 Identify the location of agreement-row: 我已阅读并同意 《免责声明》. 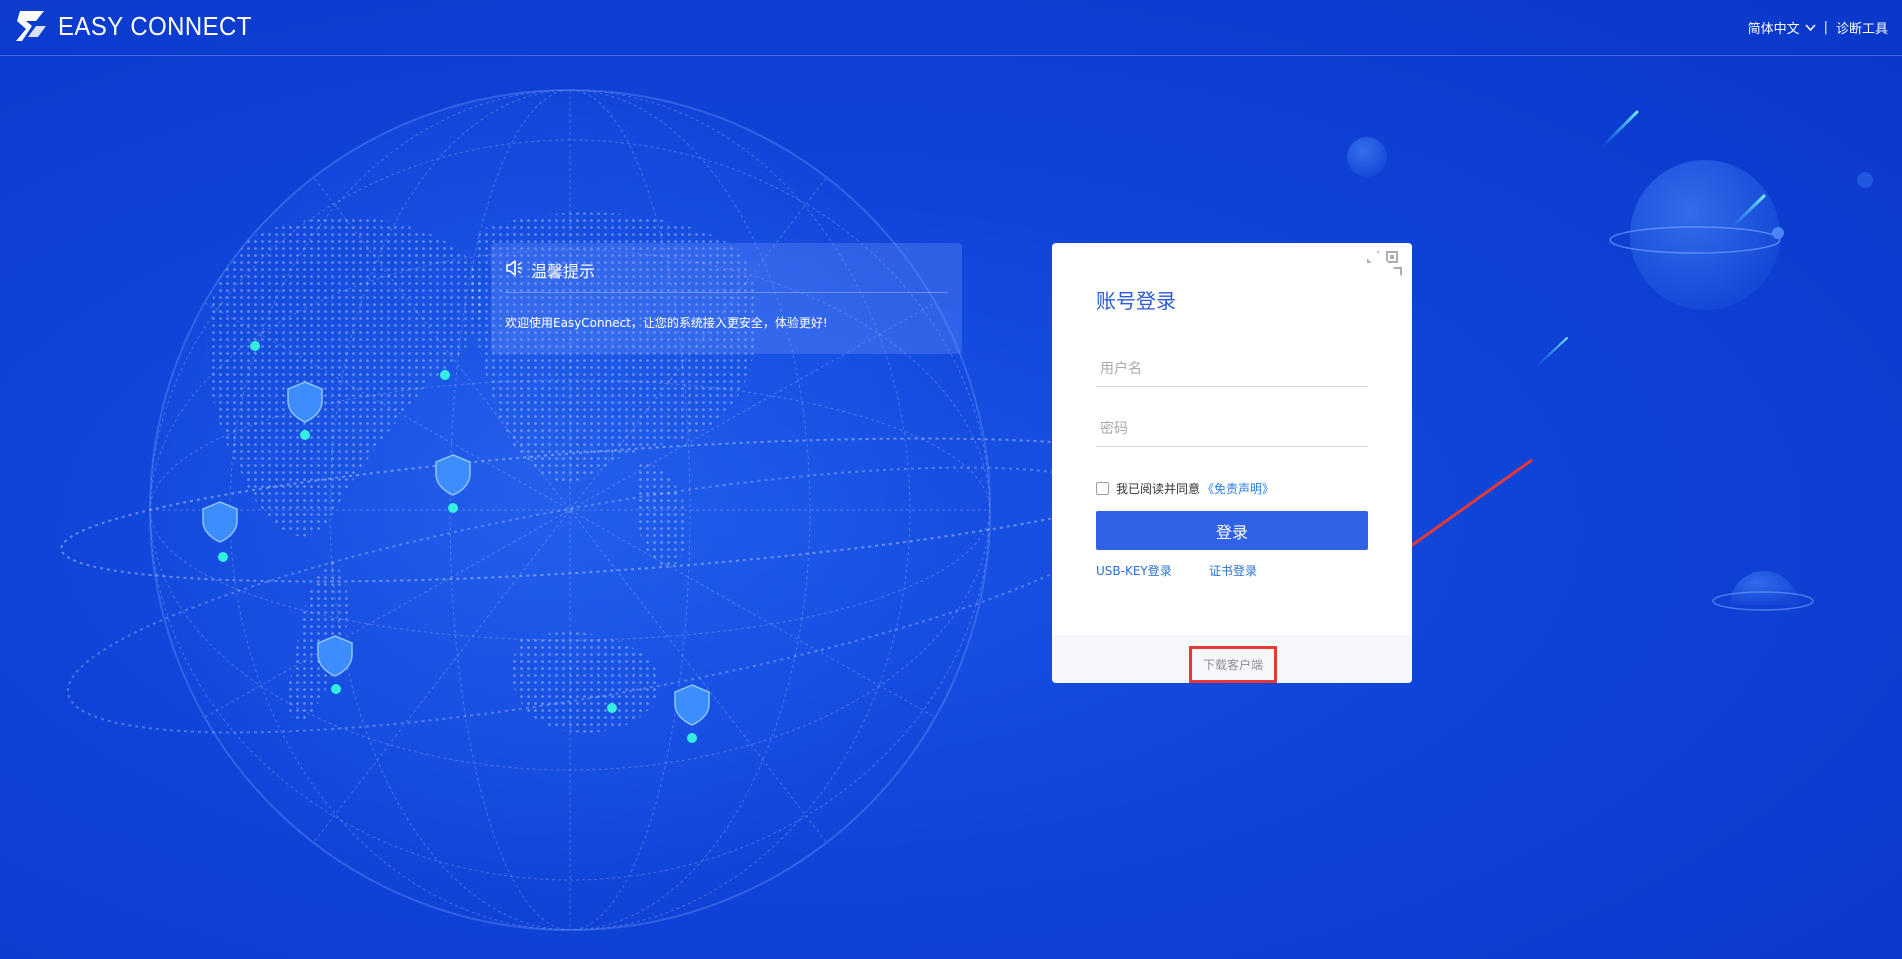
(1185, 488).